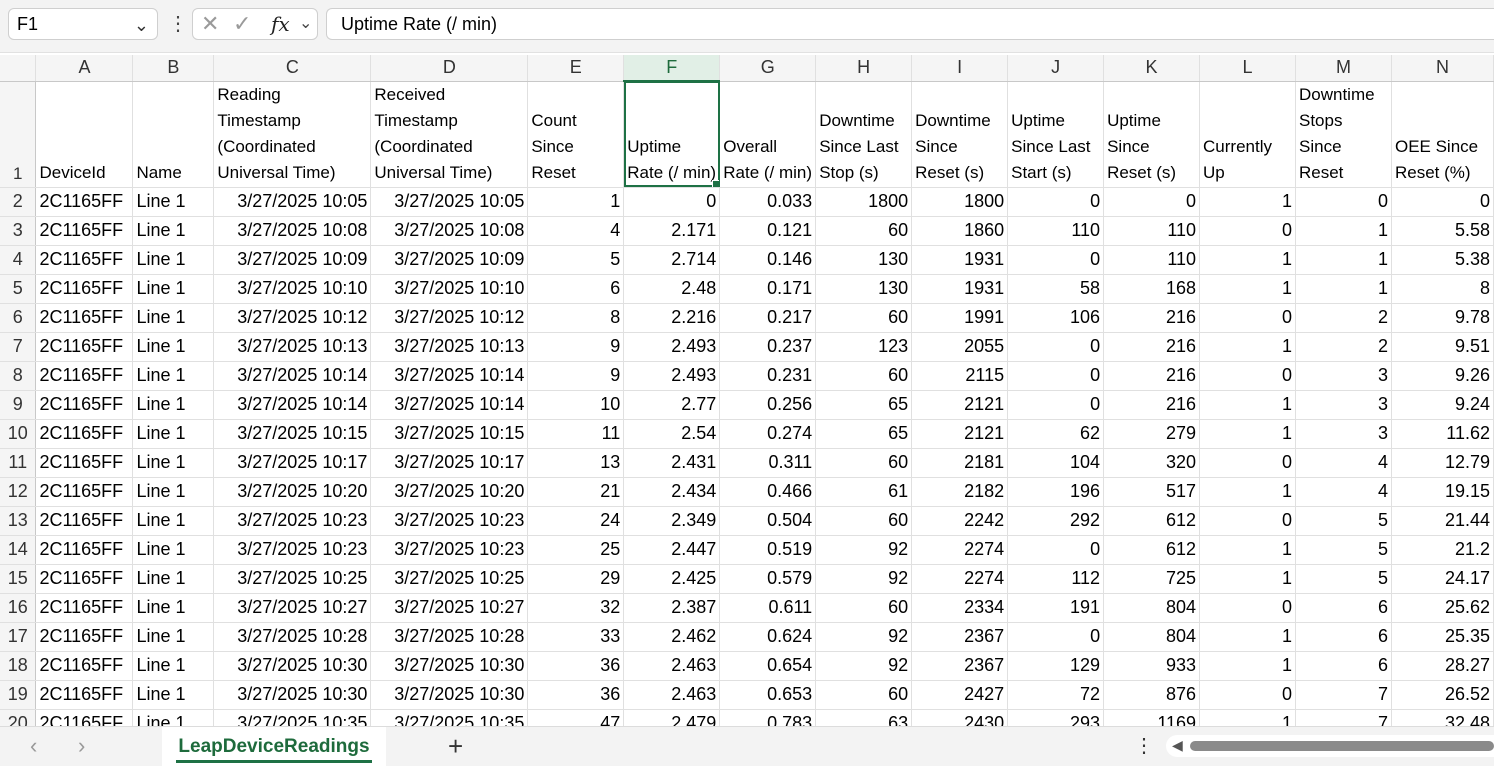  Describe the element at coordinates (864, 347) in the screenshot. I see `cell: 123` at that location.